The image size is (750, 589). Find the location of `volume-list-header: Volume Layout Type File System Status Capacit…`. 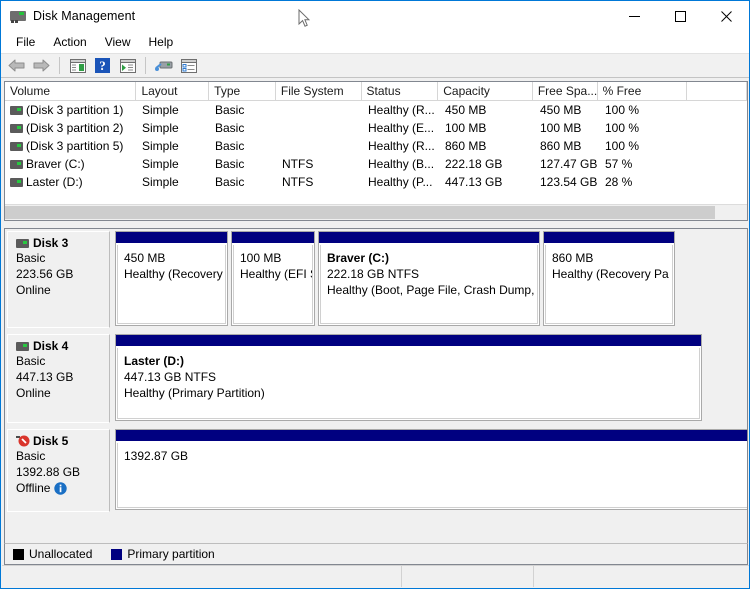

volume-list-header: Volume Layout Type File System Status Capacit… is located at coordinates (376, 91).